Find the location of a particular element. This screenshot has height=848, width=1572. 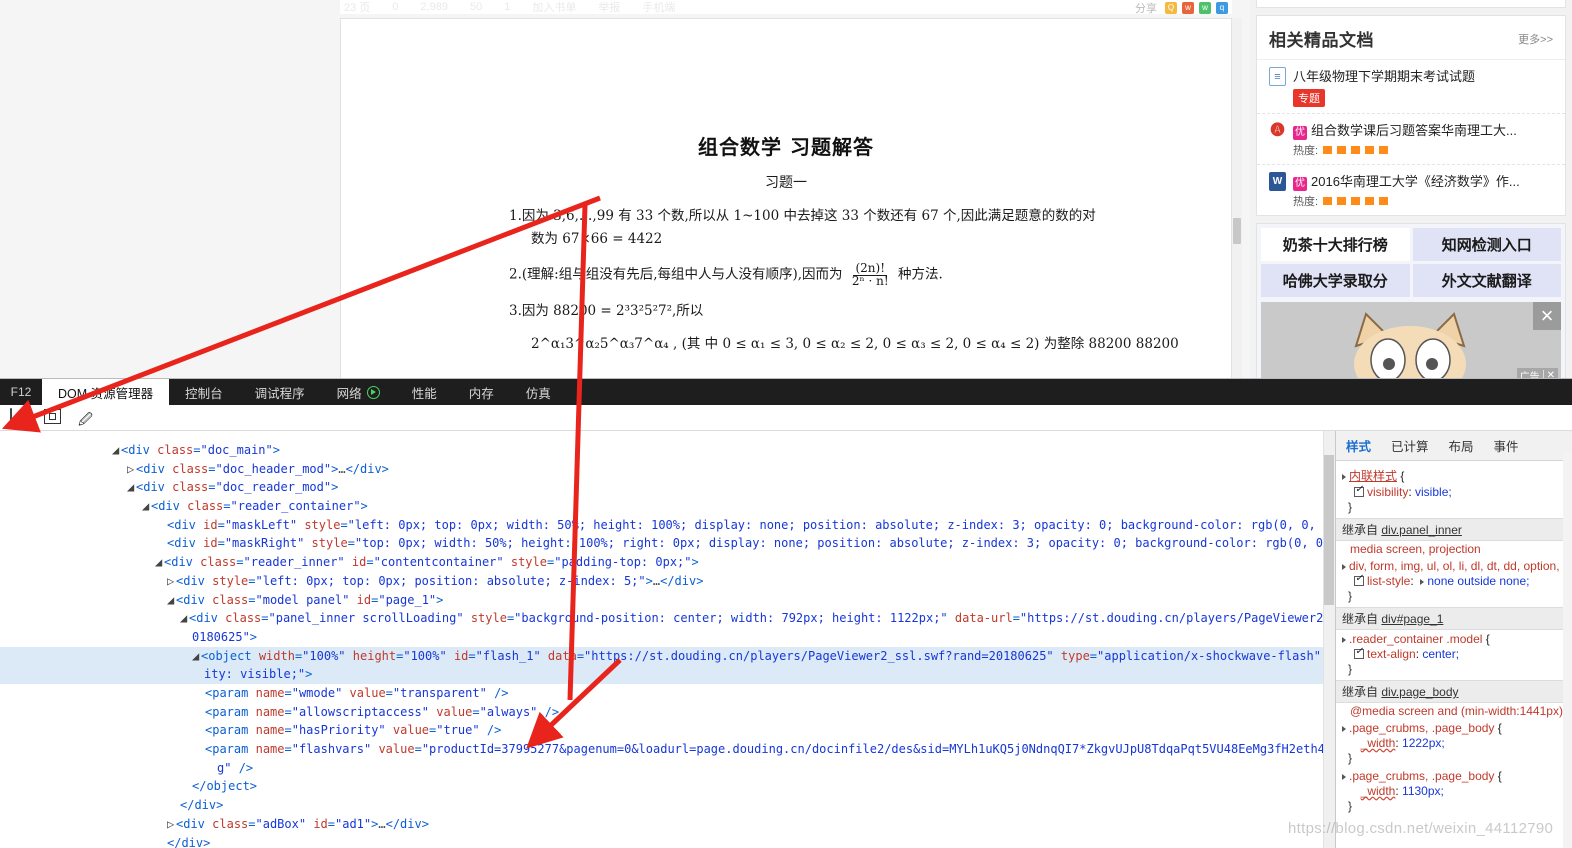

style-rule-inline: 内联样式 { visibility: visible; } is located at coordinates (1454, 490).